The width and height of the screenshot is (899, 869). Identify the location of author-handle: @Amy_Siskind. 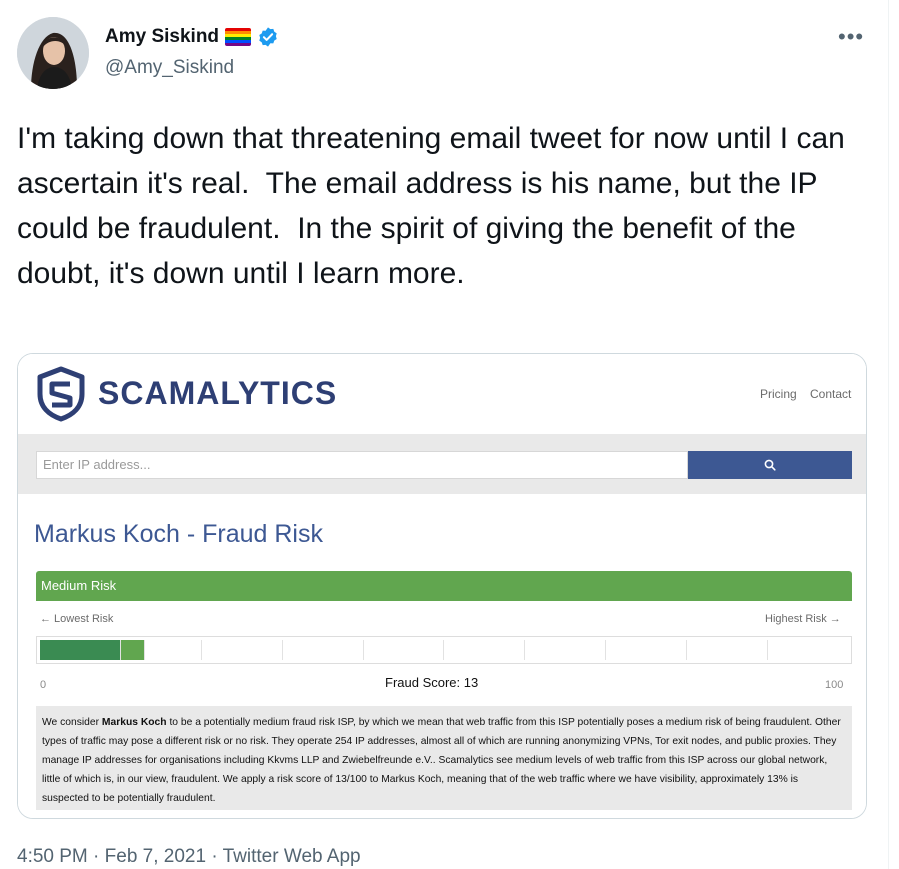
(169, 68).